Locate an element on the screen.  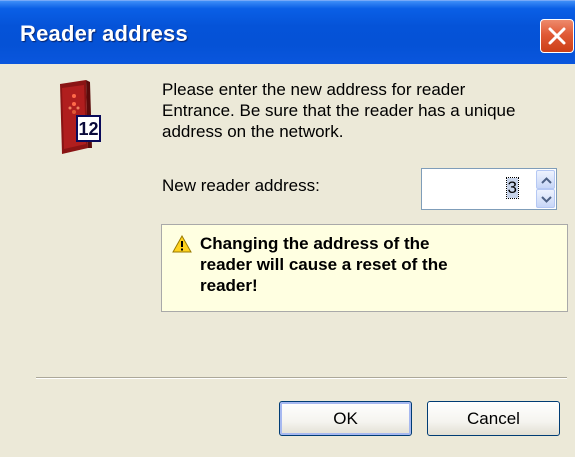
close-button is located at coordinates (557, 36).